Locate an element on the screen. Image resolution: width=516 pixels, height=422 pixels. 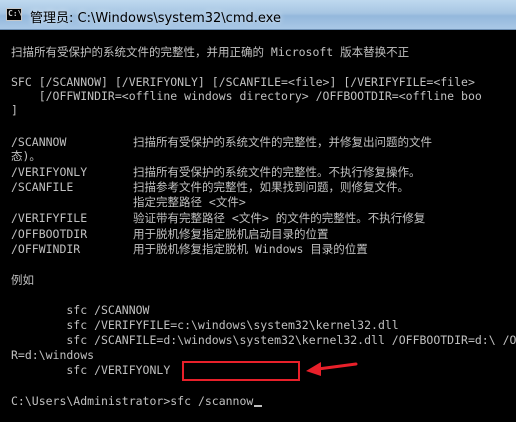
command-prompt-line: C:\Users\Administrator>sfc /scannow is located at coordinates (137, 401).